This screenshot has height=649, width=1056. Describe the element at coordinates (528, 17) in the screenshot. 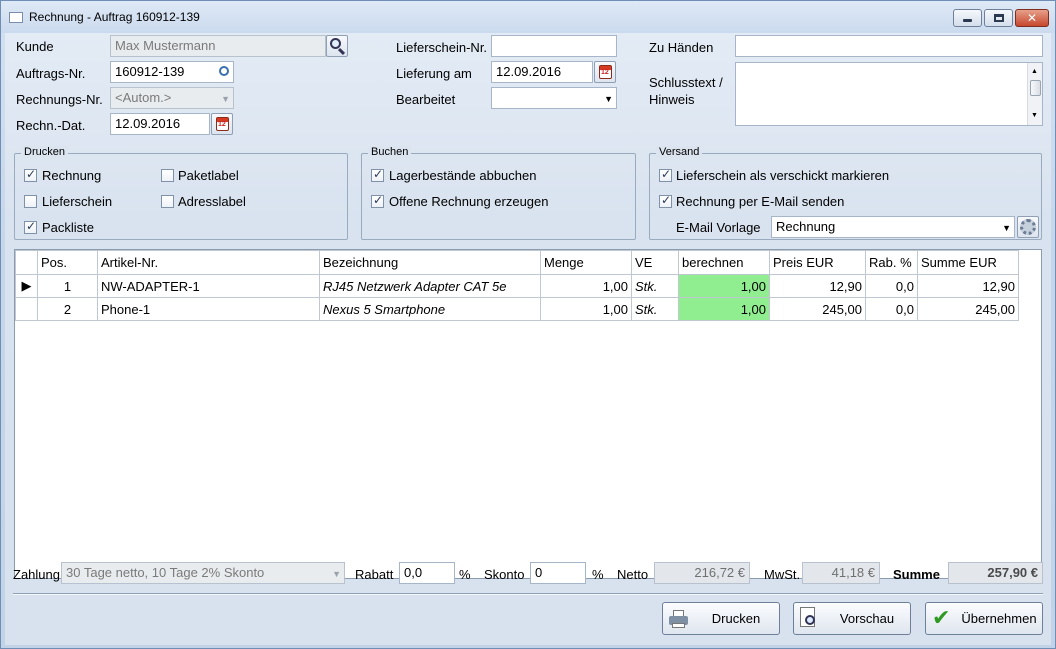

I see `title-bar: Rechnung - Auftrag 160912-139 ✕` at that location.